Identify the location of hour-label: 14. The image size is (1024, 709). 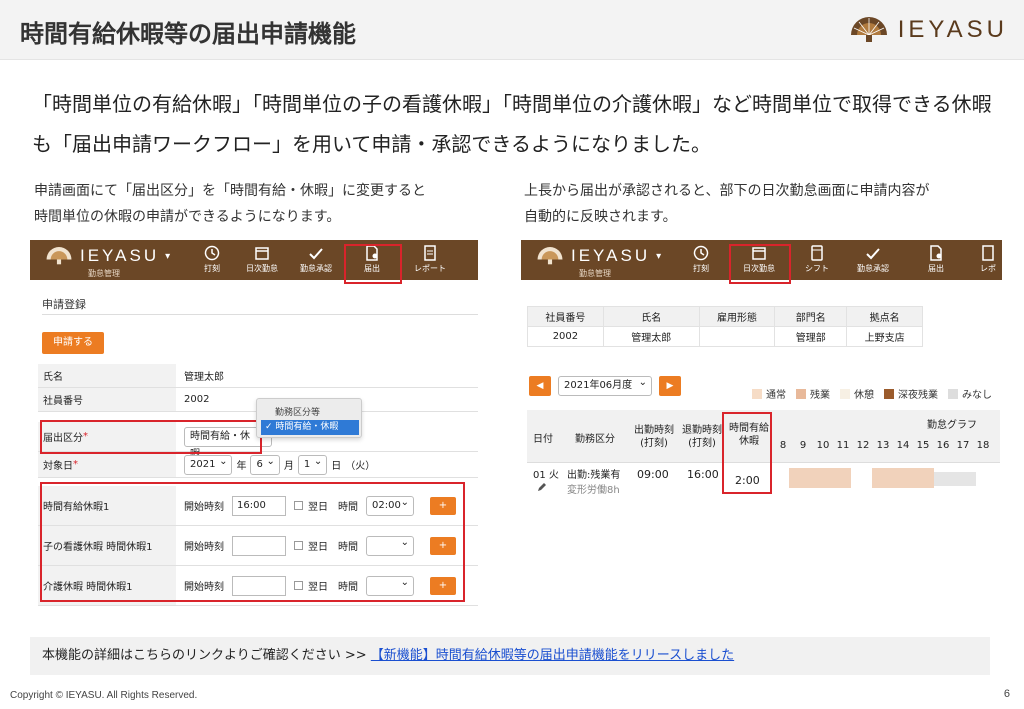
(903, 445).